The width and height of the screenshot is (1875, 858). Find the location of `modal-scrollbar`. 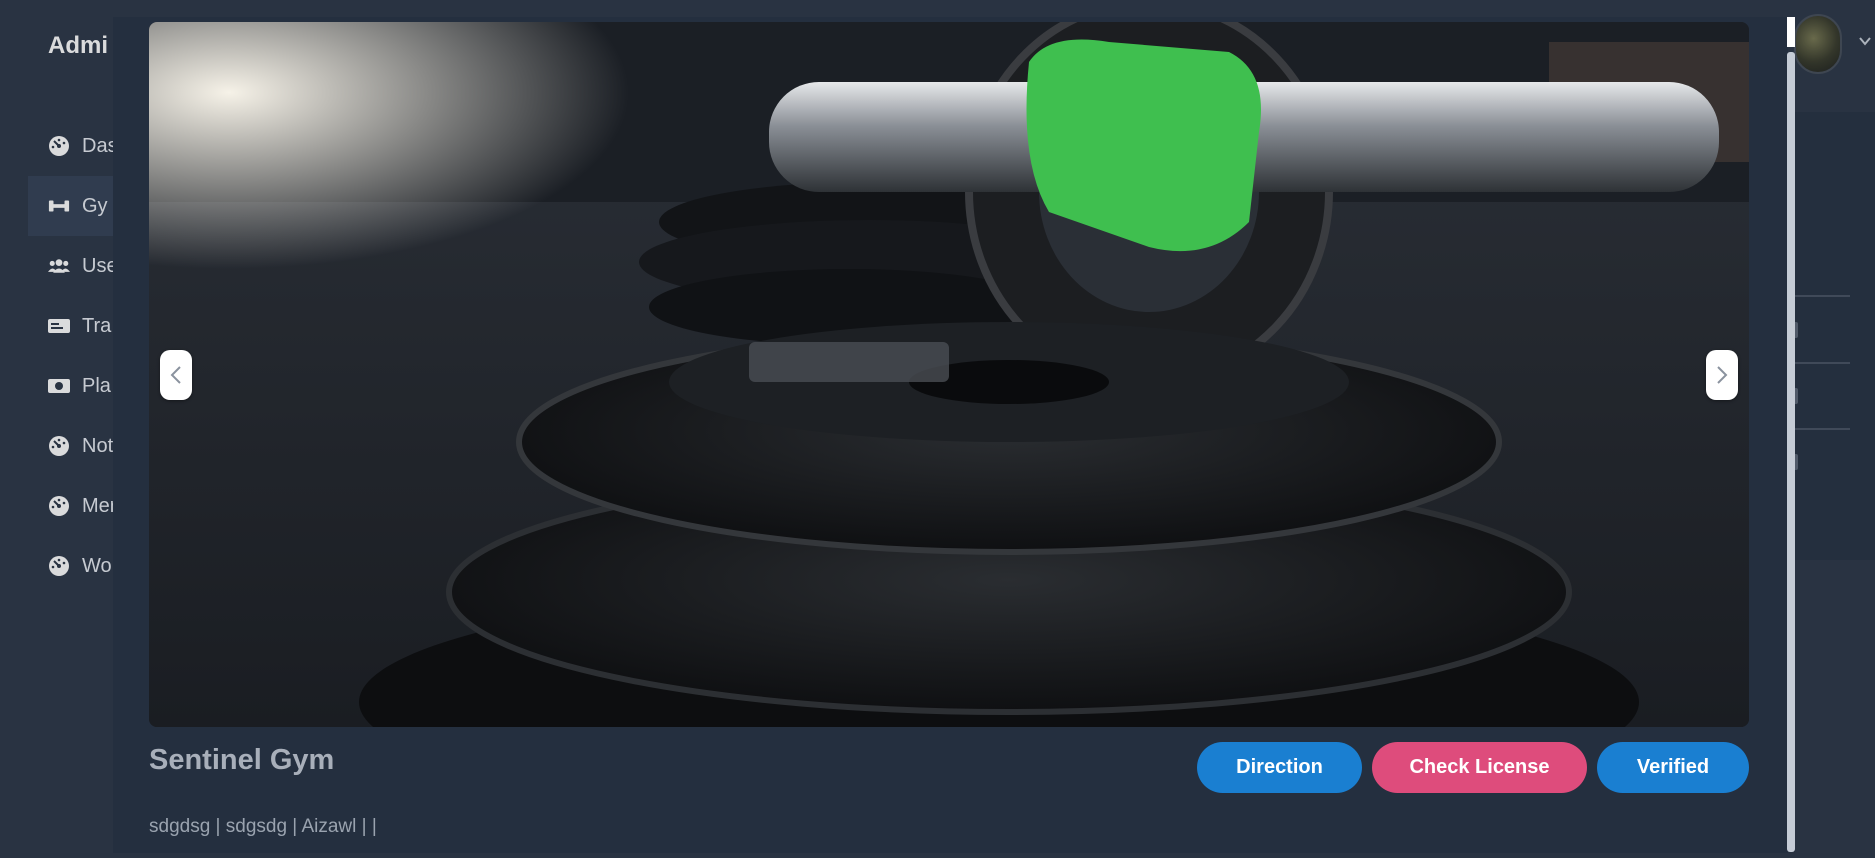

modal-scrollbar is located at coordinates (1791, 452).